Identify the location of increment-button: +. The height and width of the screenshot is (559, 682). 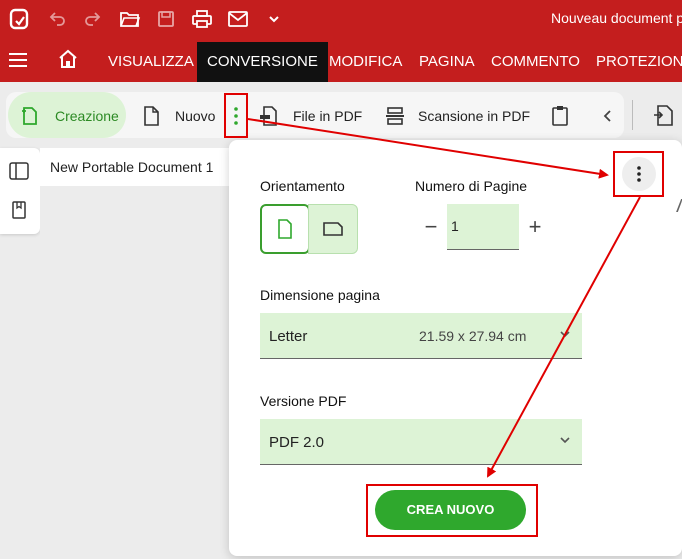
(535, 227).